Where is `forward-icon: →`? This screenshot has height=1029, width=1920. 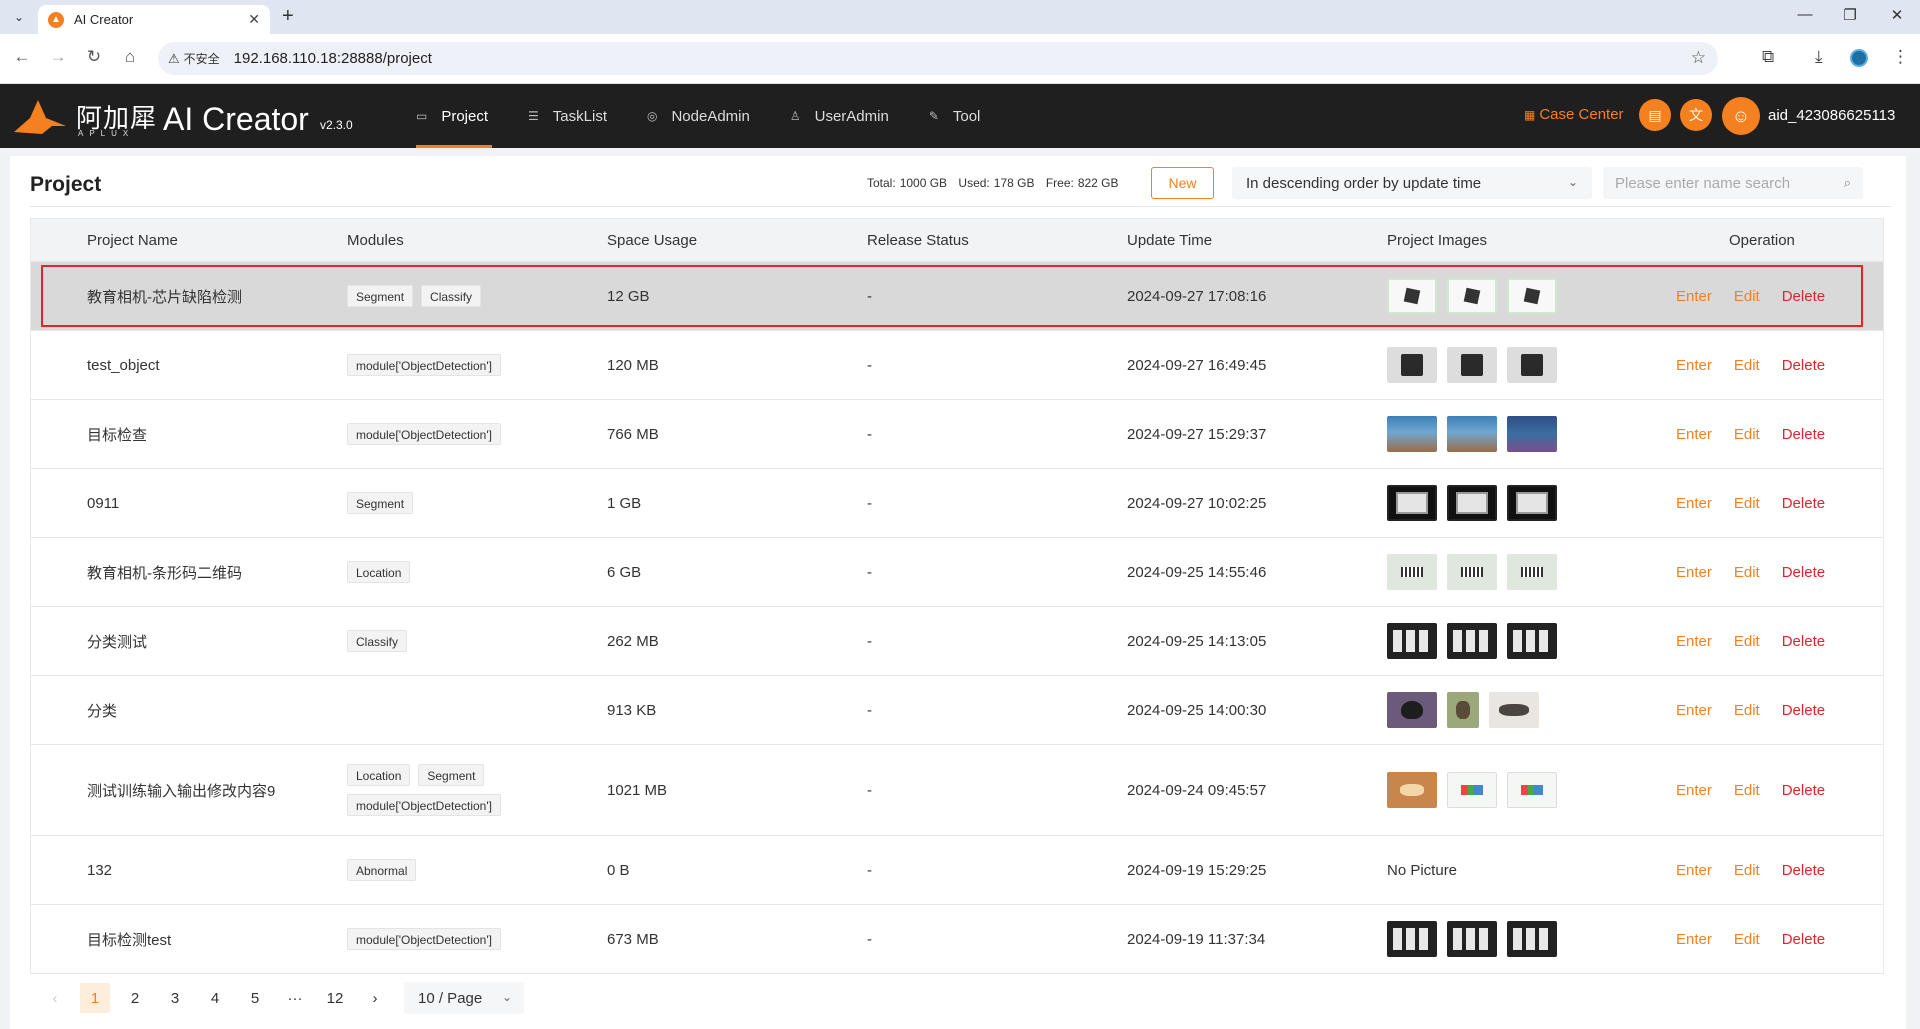
forward-icon: → is located at coordinates (58, 57).